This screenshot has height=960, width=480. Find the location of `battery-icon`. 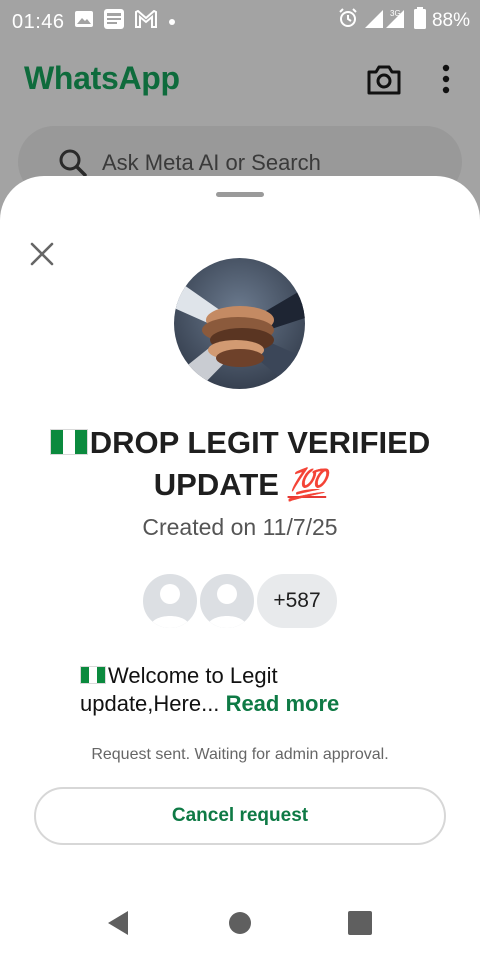

battery-icon is located at coordinates (419, 21).